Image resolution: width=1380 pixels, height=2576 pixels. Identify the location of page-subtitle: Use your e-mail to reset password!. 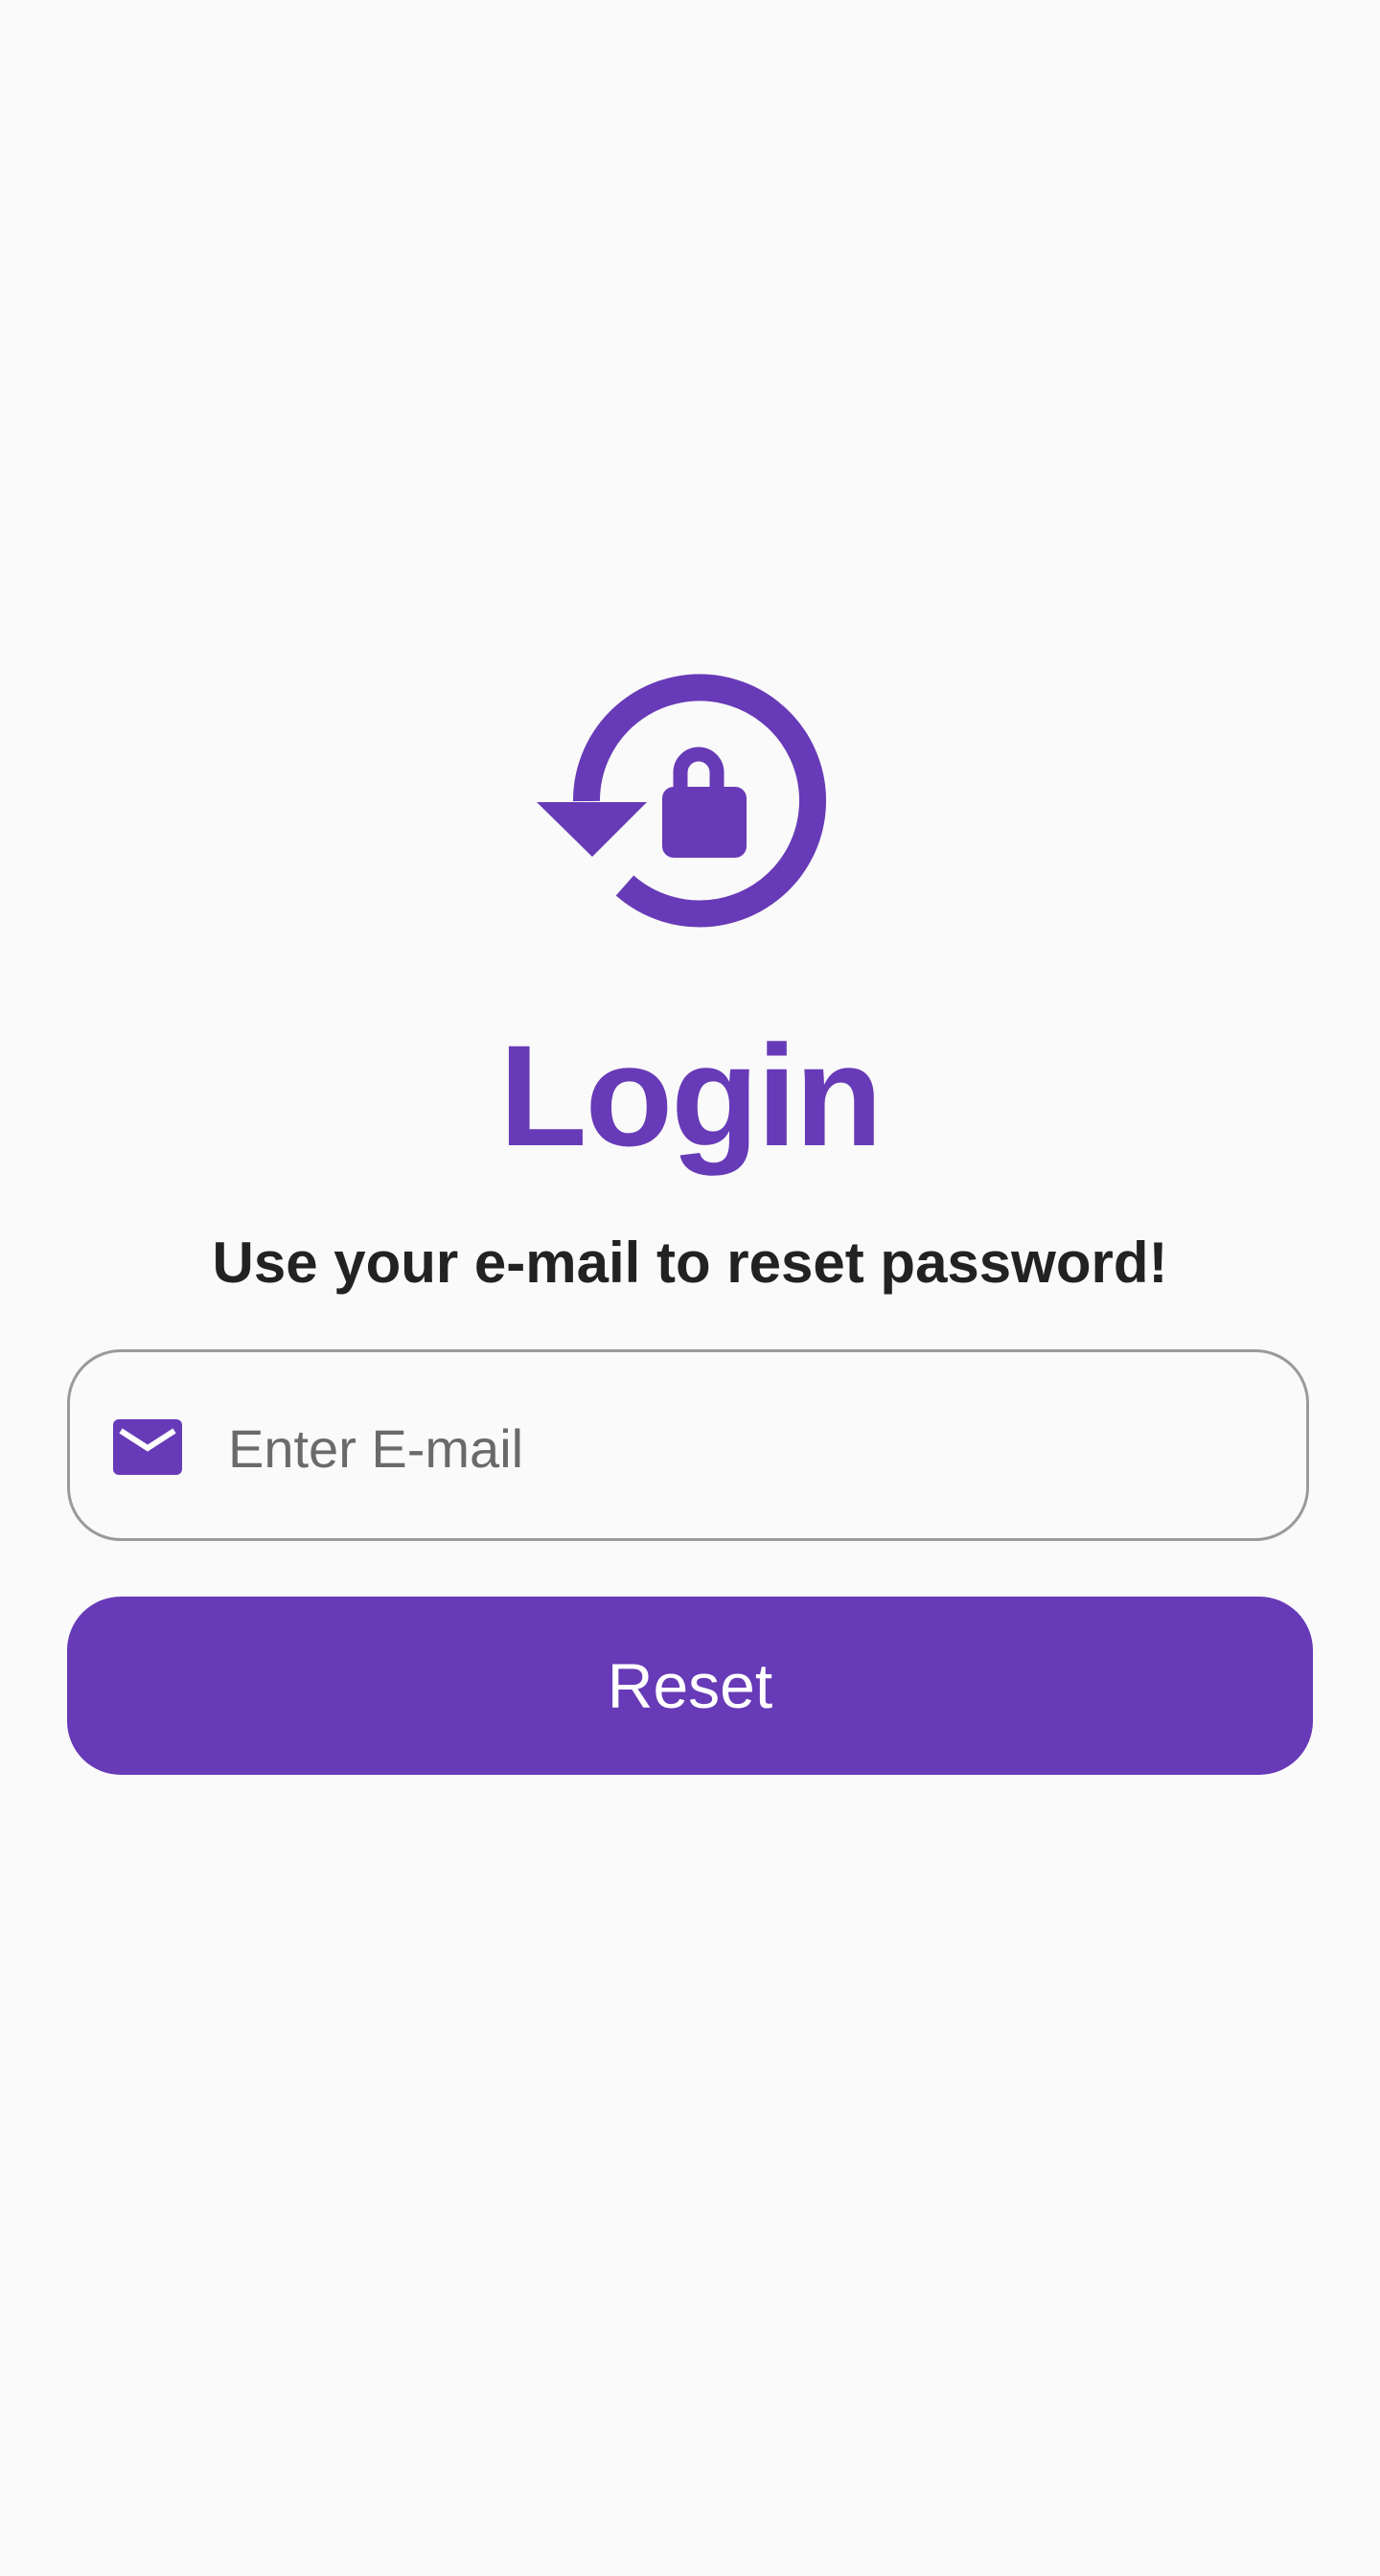
(690, 1262).